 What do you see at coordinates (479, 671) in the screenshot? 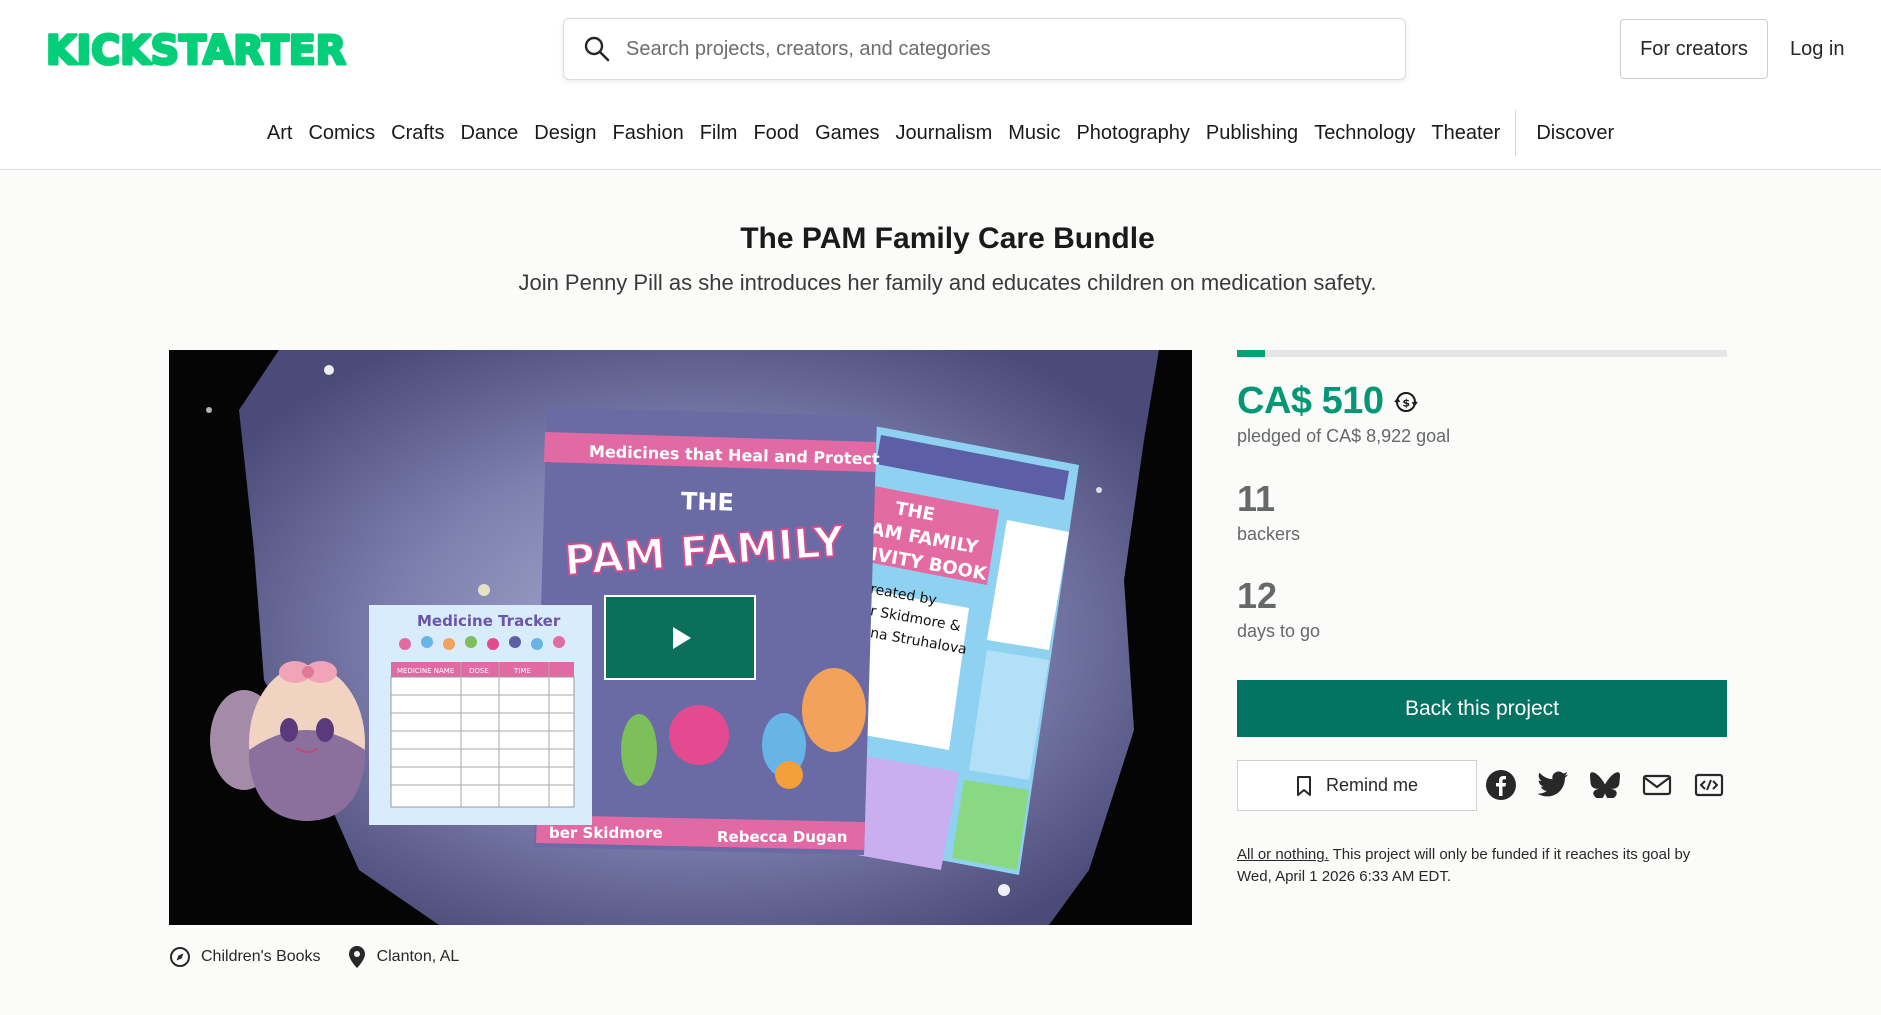
I see `svg-text: DOSE` at bounding box center [479, 671].